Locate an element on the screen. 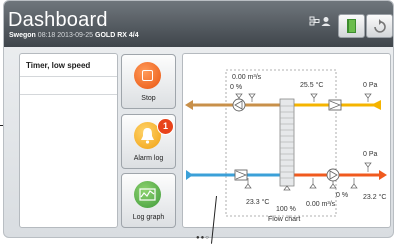 The height and width of the screenshot is (244, 397). unit-name: GOLD RX is located at coordinates (111, 35).